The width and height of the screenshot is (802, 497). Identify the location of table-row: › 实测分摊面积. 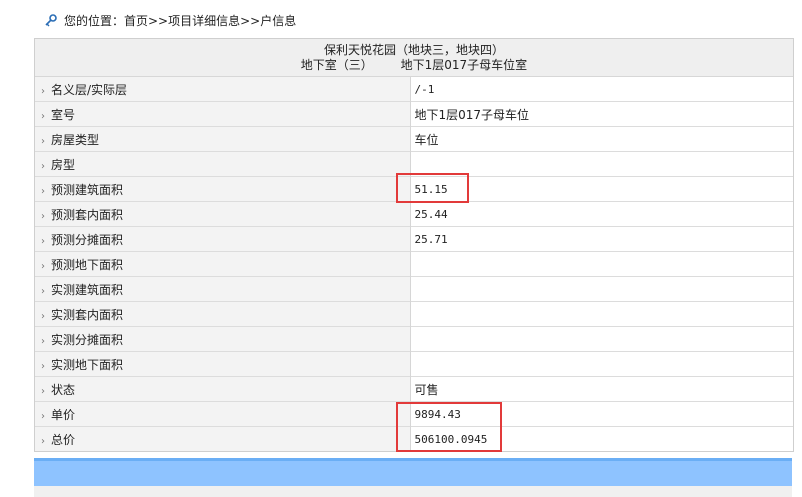
(414, 339).